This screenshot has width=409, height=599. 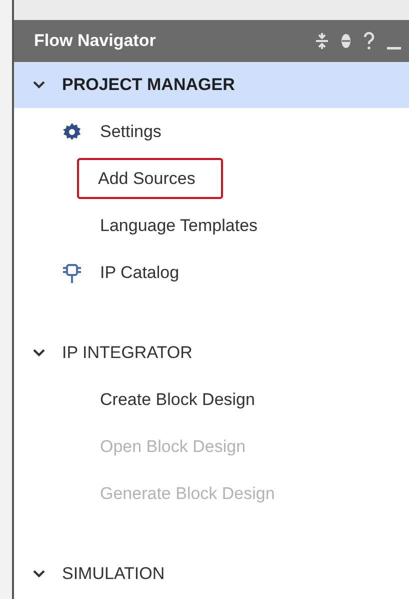 What do you see at coordinates (148, 85) in the screenshot?
I see `section-title: PROJECT MANAGER` at bounding box center [148, 85].